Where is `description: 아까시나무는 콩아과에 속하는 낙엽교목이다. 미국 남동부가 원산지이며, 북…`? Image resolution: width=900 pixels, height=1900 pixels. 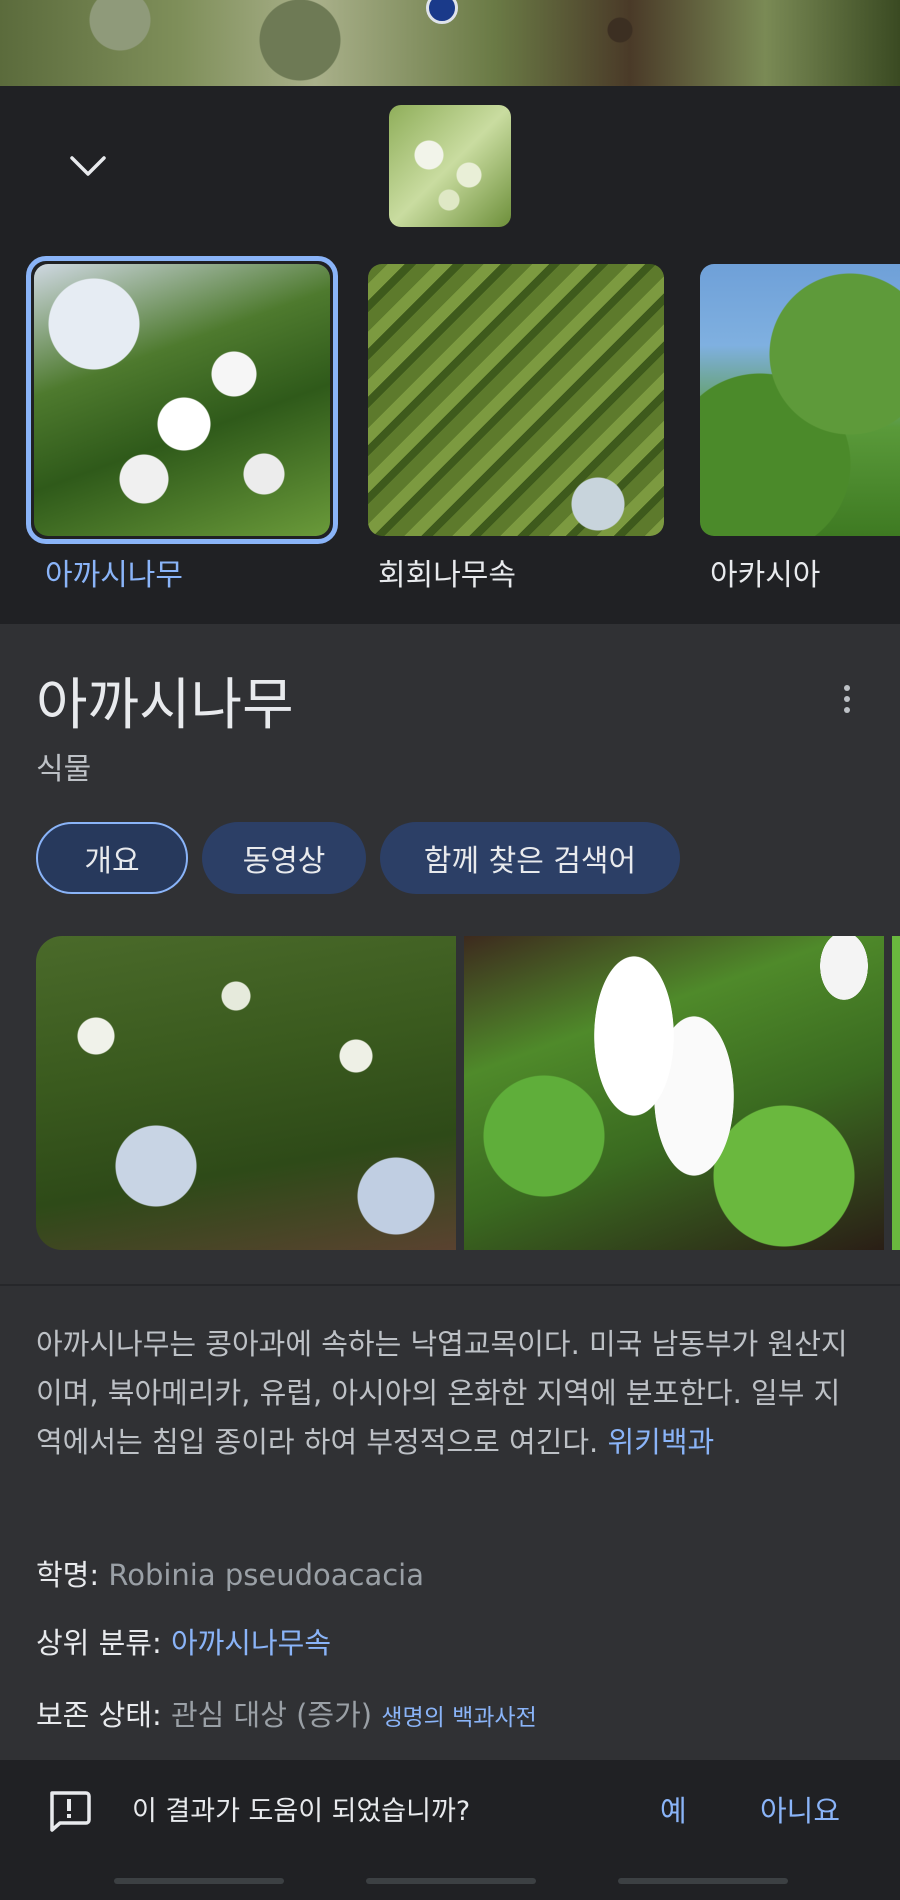
description: 아까시나무는 콩아과에 속하는 낙엽교목이다. 미국 남동부가 원산지이며, 북… is located at coordinates (451, 1393).